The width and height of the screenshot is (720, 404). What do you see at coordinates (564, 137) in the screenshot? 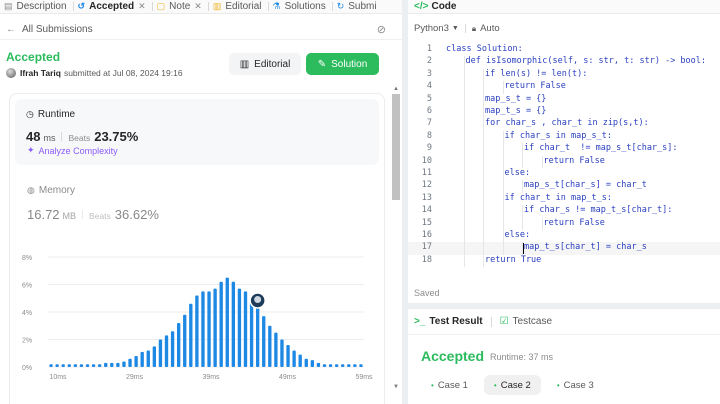
I see `code-line: 8 if char_s in map_s_t:` at bounding box center [564, 137].